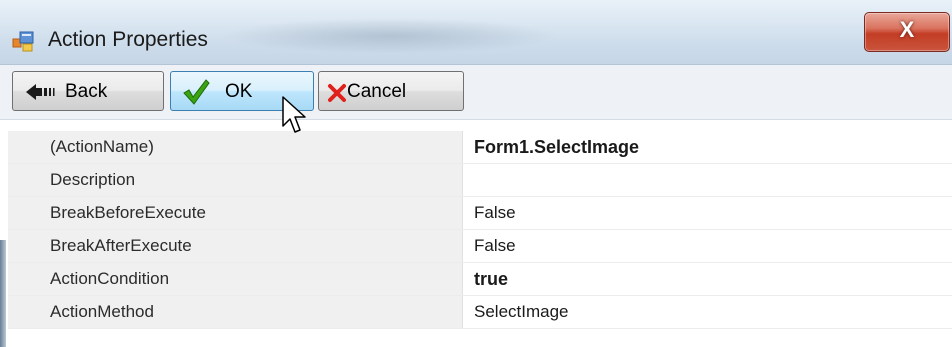 This screenshot has width=952, height=347. I want to click on back-button-label: Back, so click(86, 91).